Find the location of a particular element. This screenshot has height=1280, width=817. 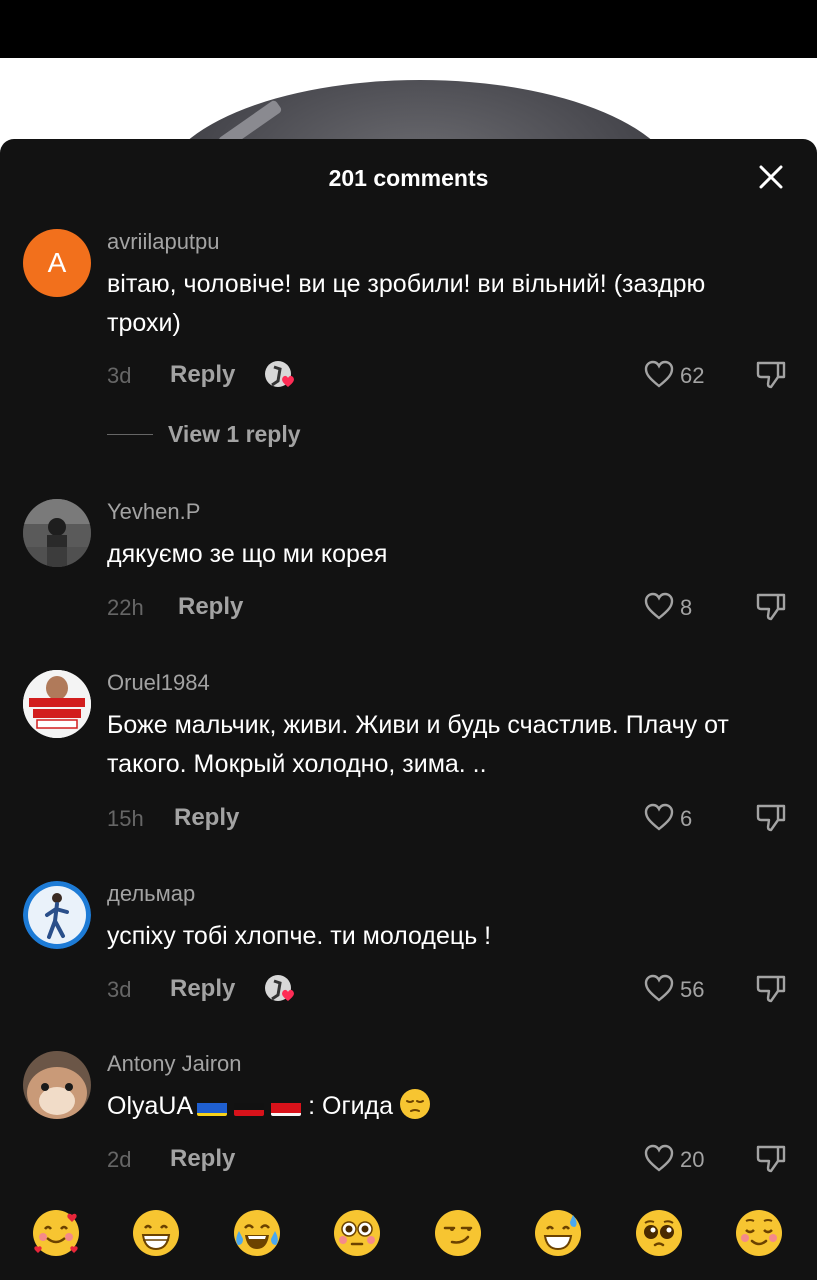

comment-meta: 15h Reply 6 is located at coordinates (457, 817).